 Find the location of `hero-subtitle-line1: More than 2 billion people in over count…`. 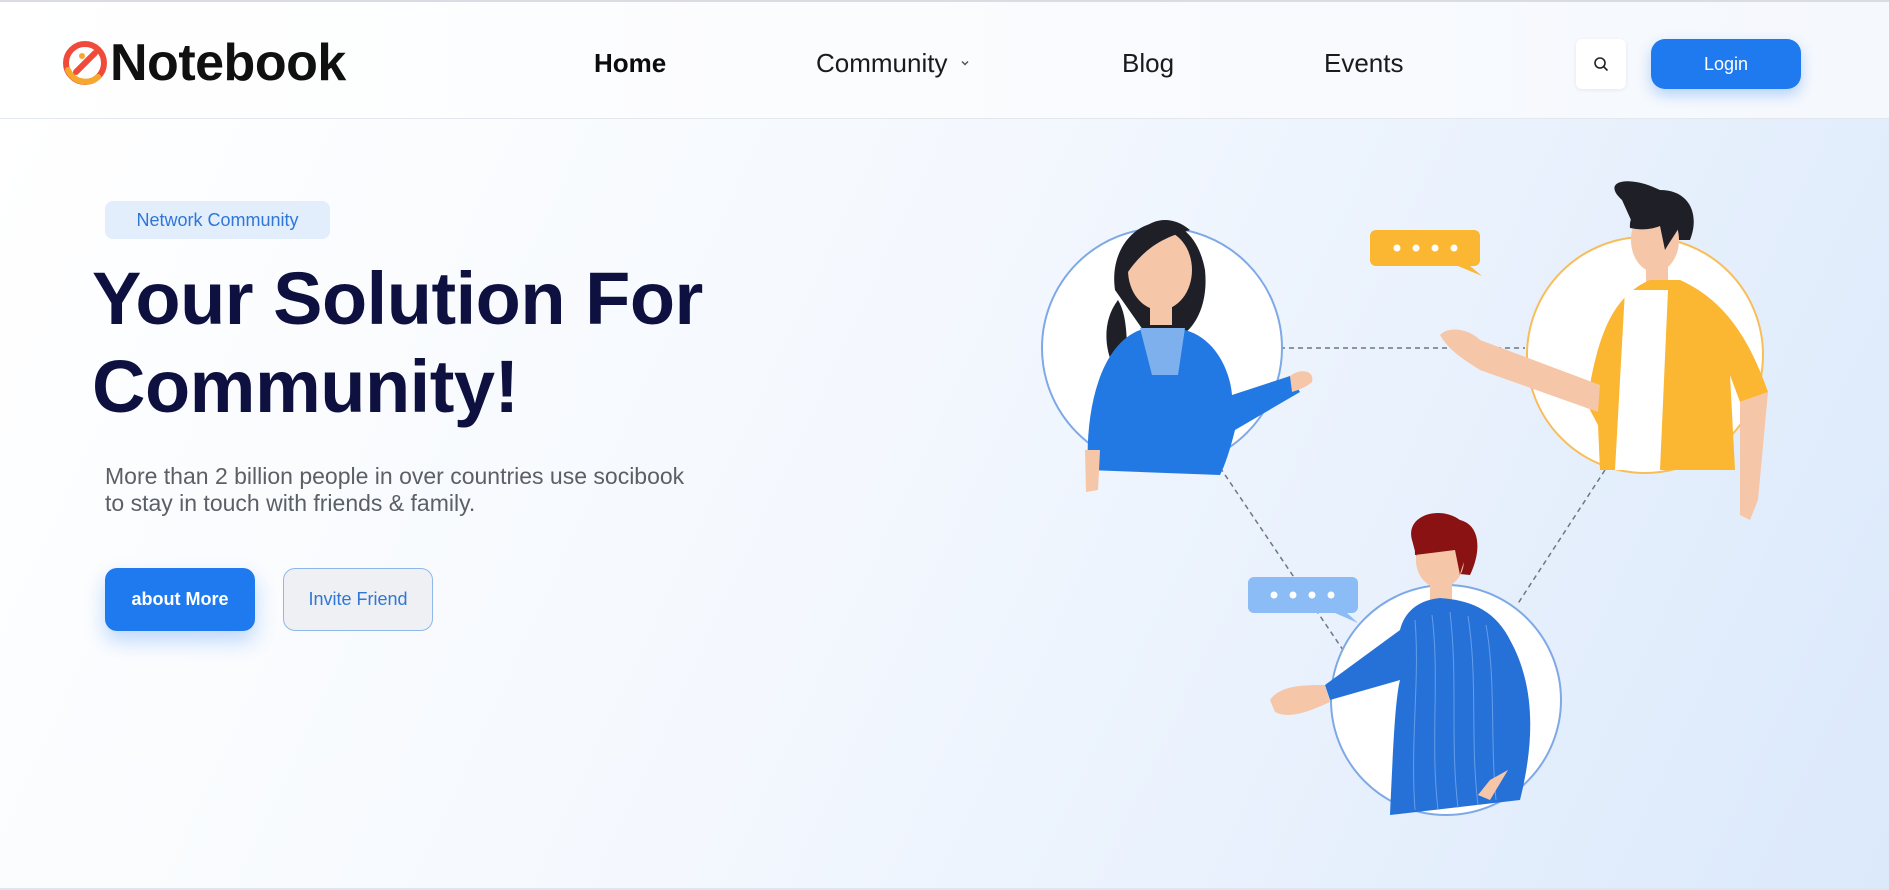

hero-subtitle-line1: More than 2 billion people in over count… is located at coordinates (395, 476).